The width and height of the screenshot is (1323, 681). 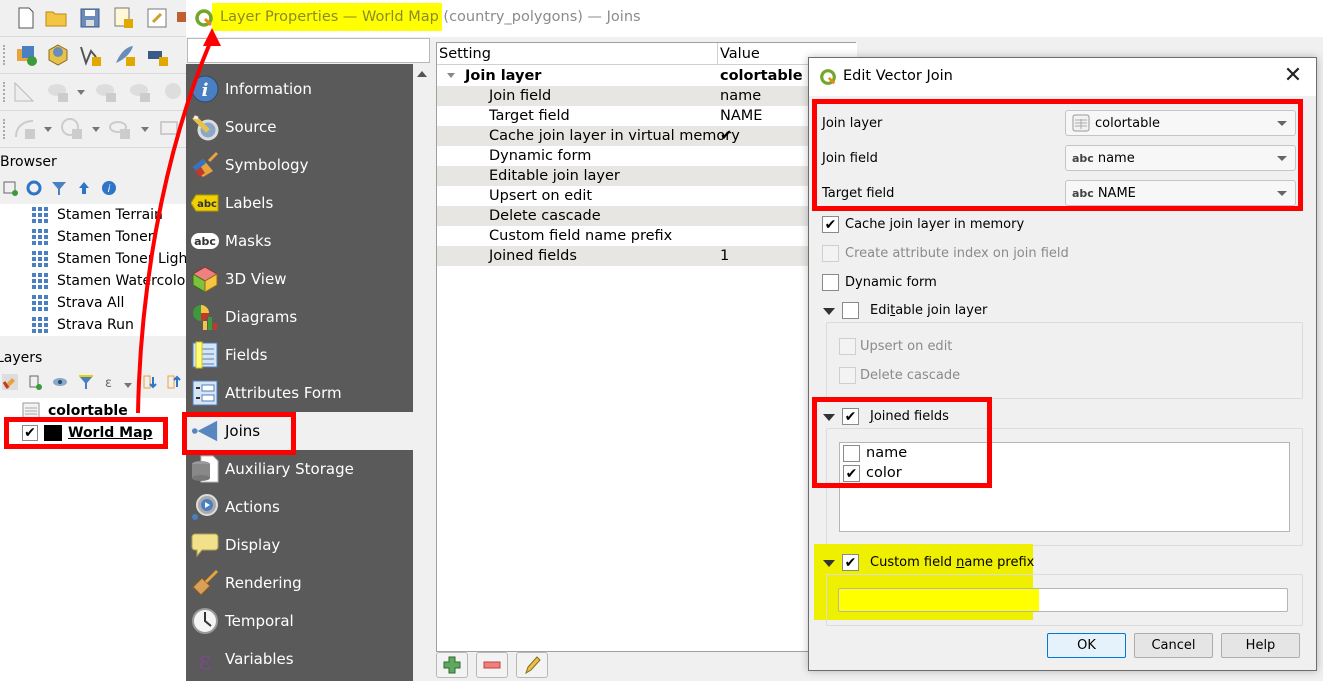 I want to click on add-rectangle-icon, so click(x=170, y=129).